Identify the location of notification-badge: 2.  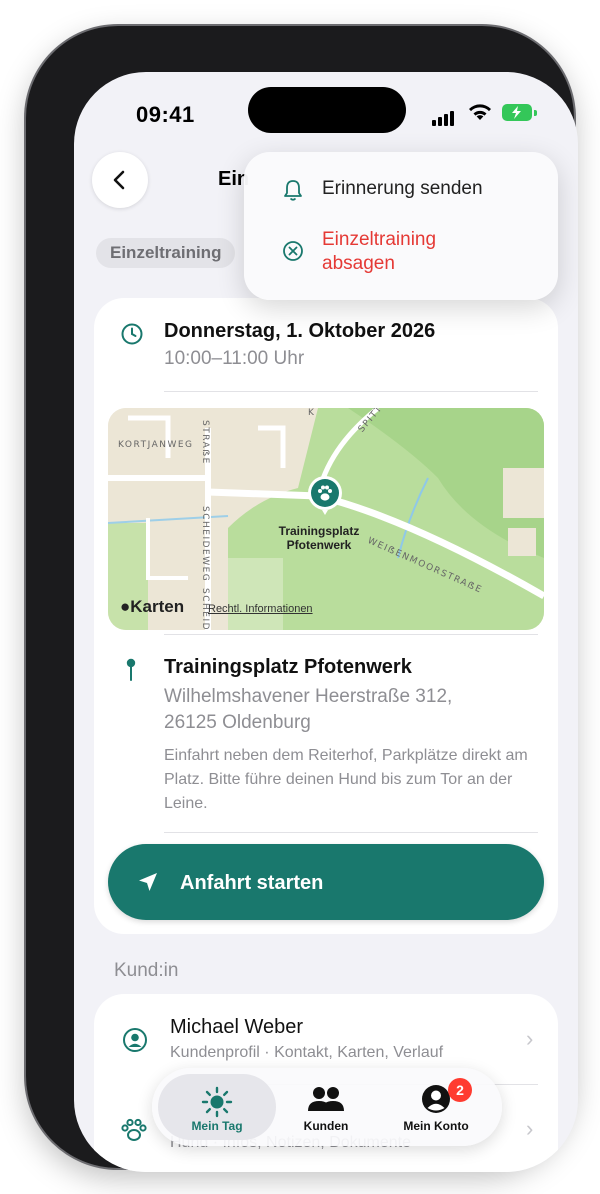
(460, 1090).